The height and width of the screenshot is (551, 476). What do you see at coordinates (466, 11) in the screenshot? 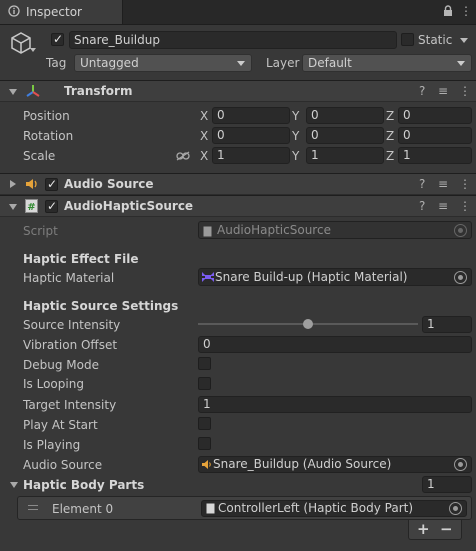
I see `tab-menu-icon: ⋮` at bounding box center [466, 11].